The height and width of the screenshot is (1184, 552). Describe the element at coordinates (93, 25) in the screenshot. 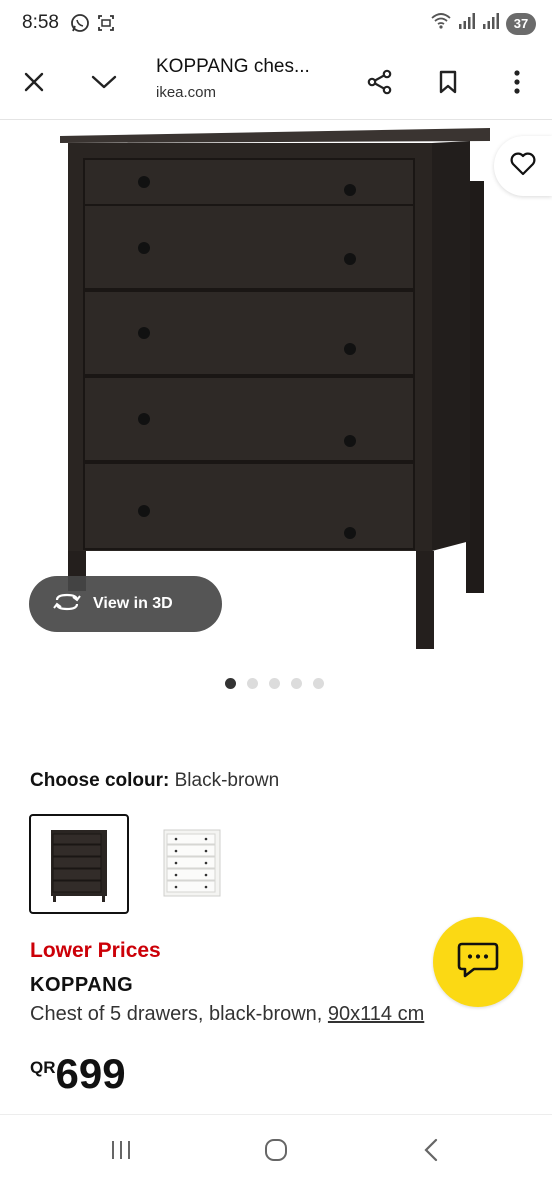

I see `status-notification-icons` at that location.